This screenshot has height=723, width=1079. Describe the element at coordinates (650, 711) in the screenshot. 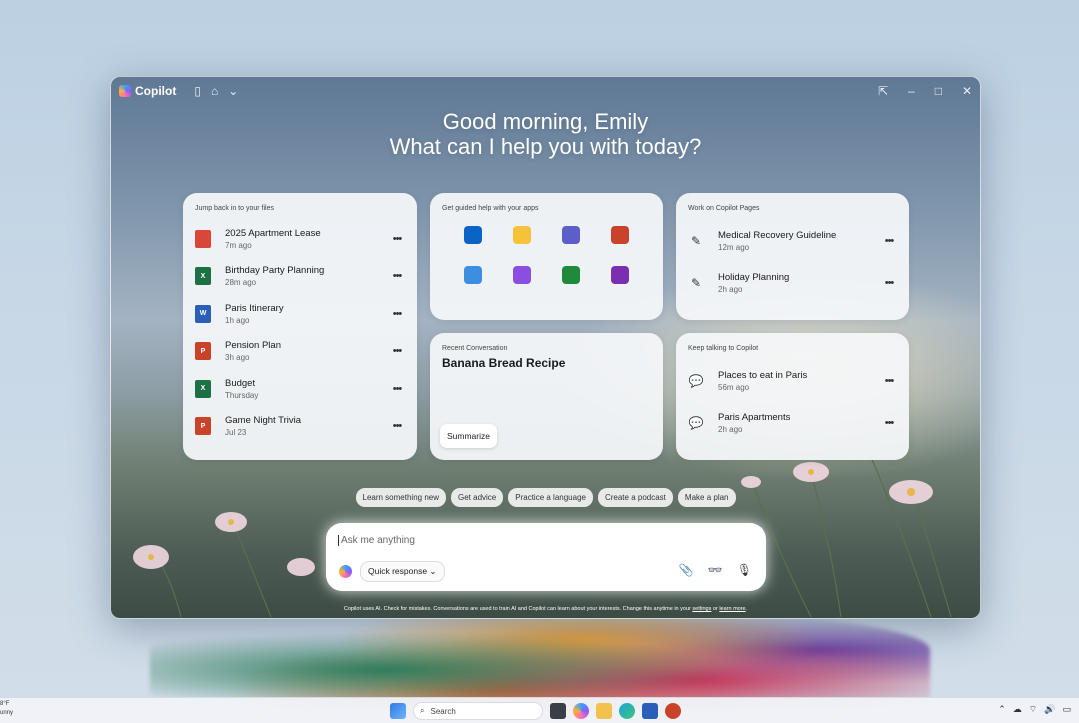

I see `word-taskbar-icon` at that location.